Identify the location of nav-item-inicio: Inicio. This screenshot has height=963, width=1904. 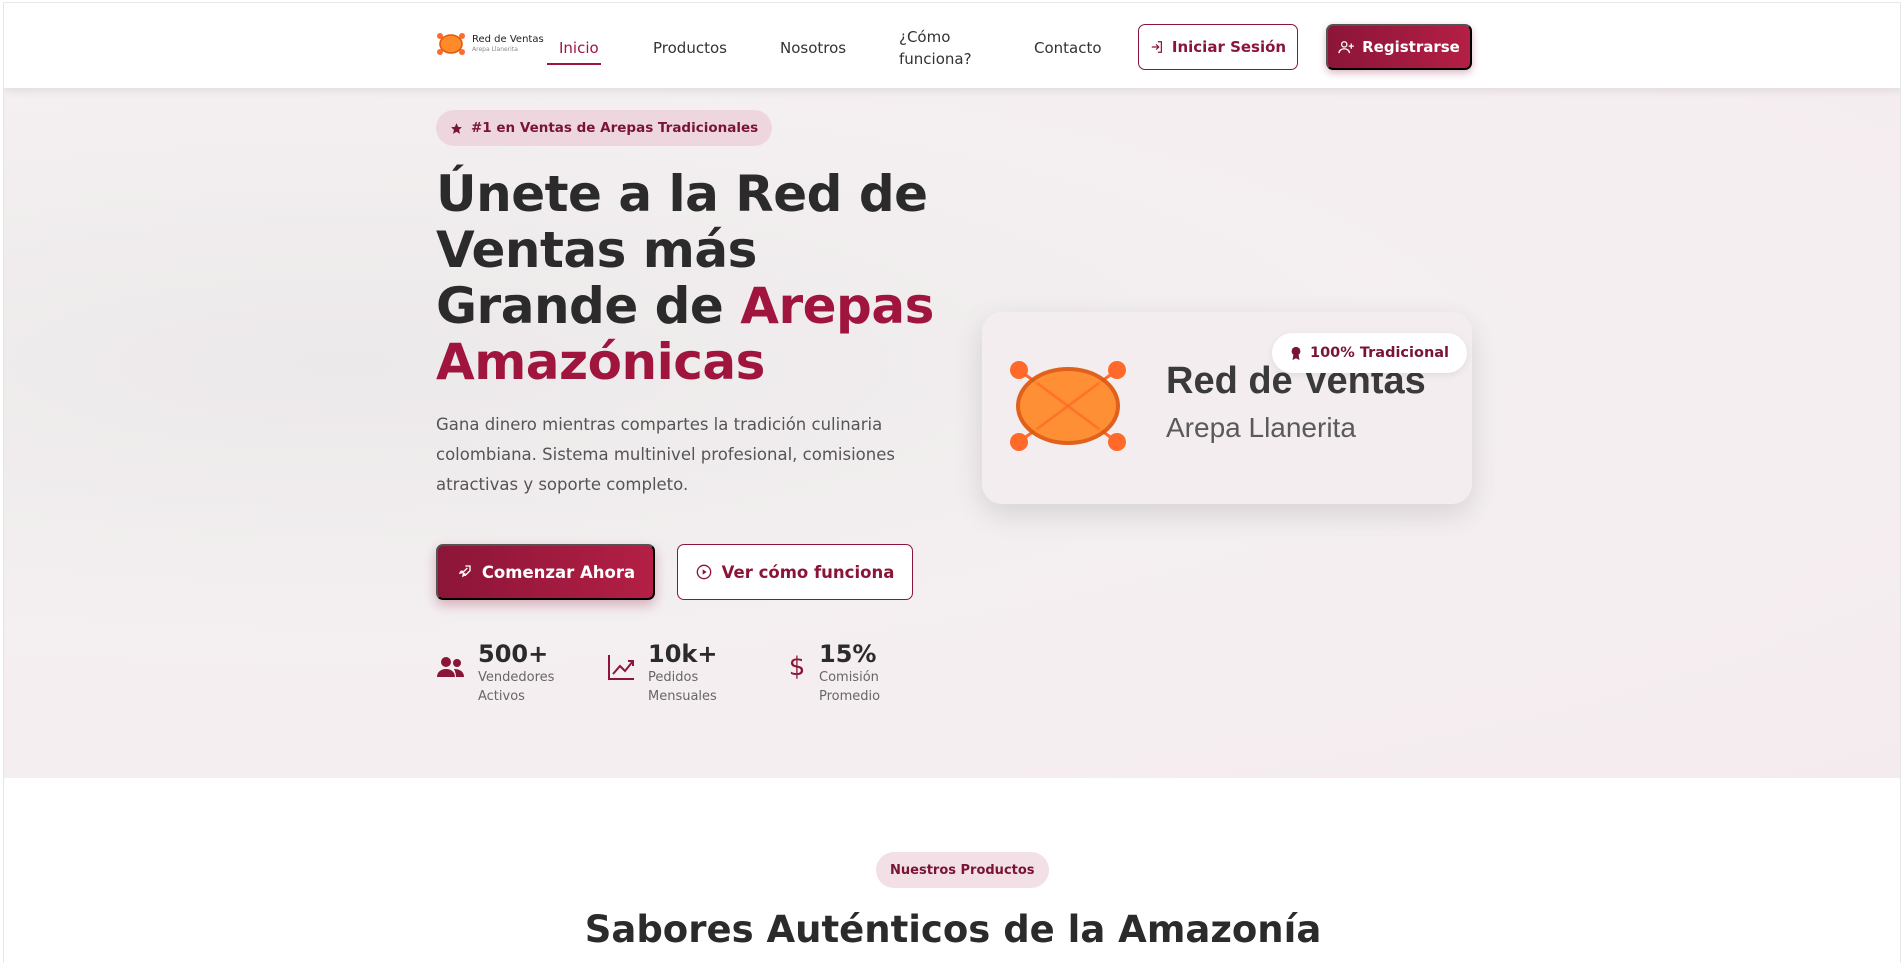
(579, 48).